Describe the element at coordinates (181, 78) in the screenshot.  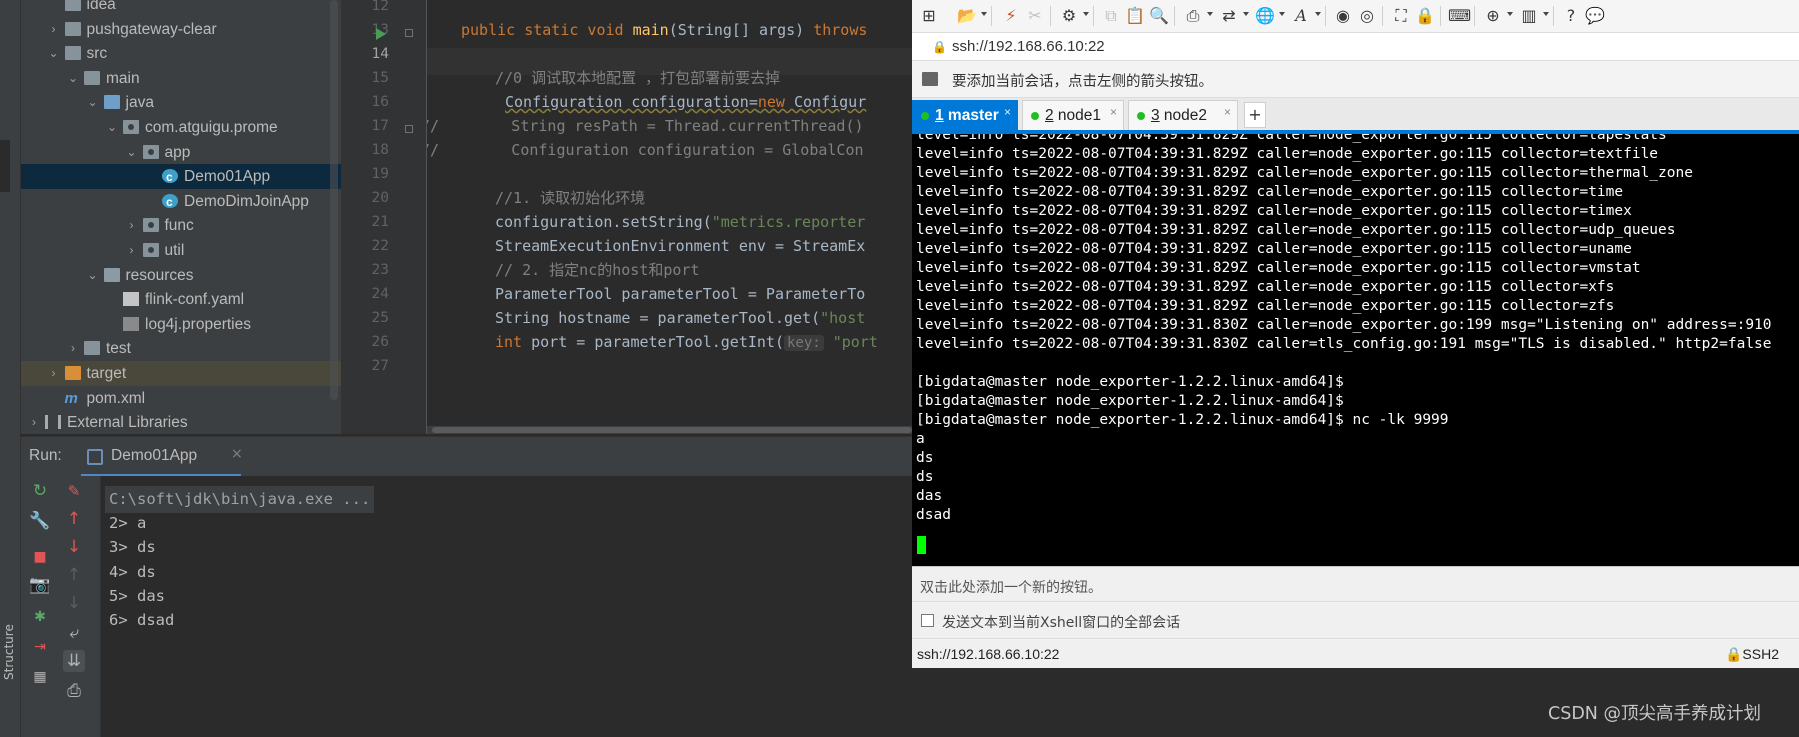
I see `tree-item: ⌄ main` at that location.